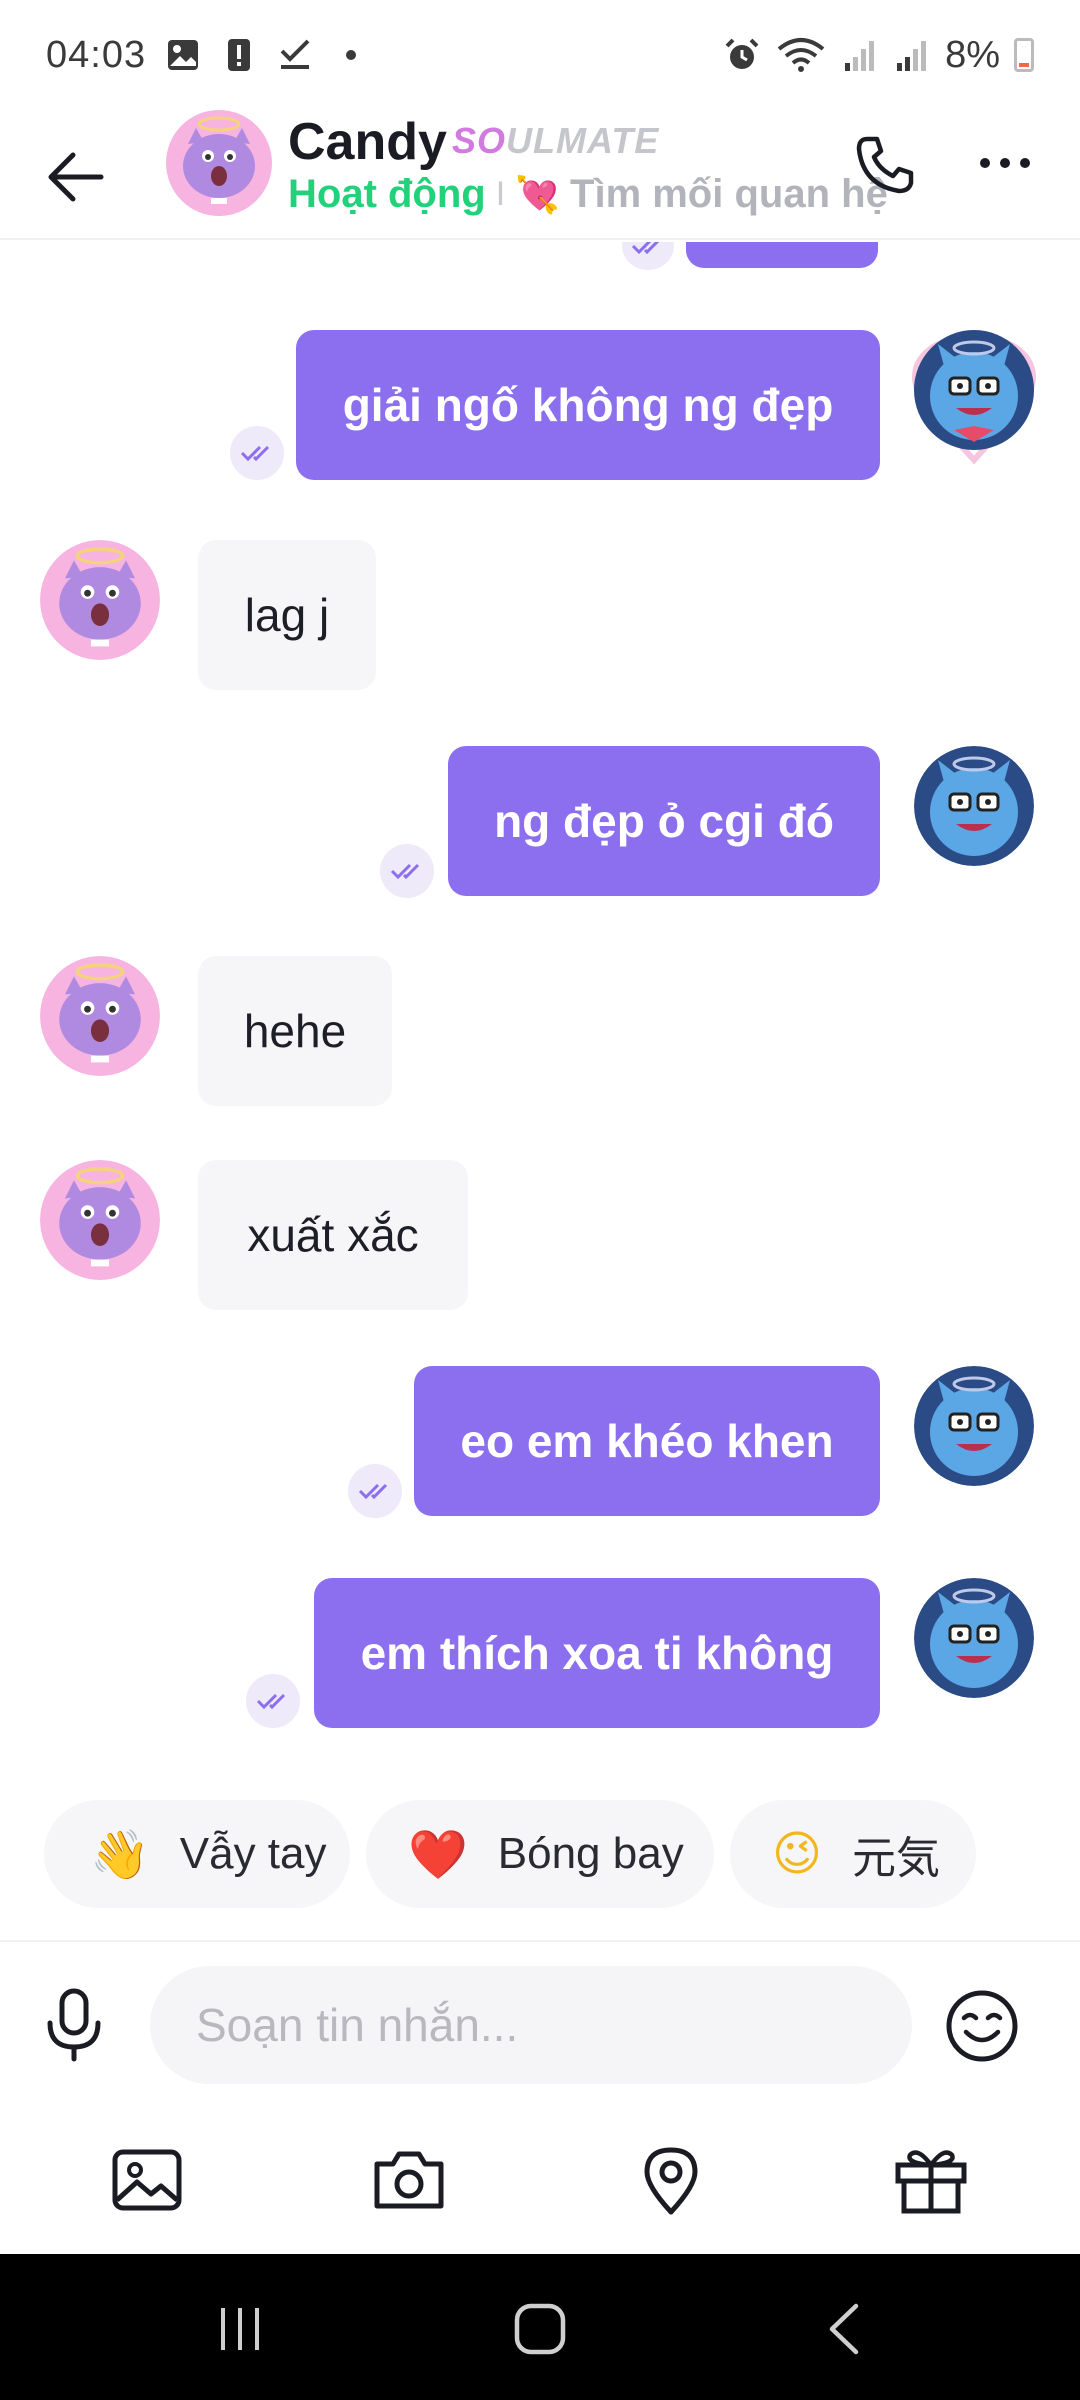 This screenshot has height=2400, width=1080. I want to click on quick-reply-wave: 👋 Vẫy tay, so click(197, 1854).